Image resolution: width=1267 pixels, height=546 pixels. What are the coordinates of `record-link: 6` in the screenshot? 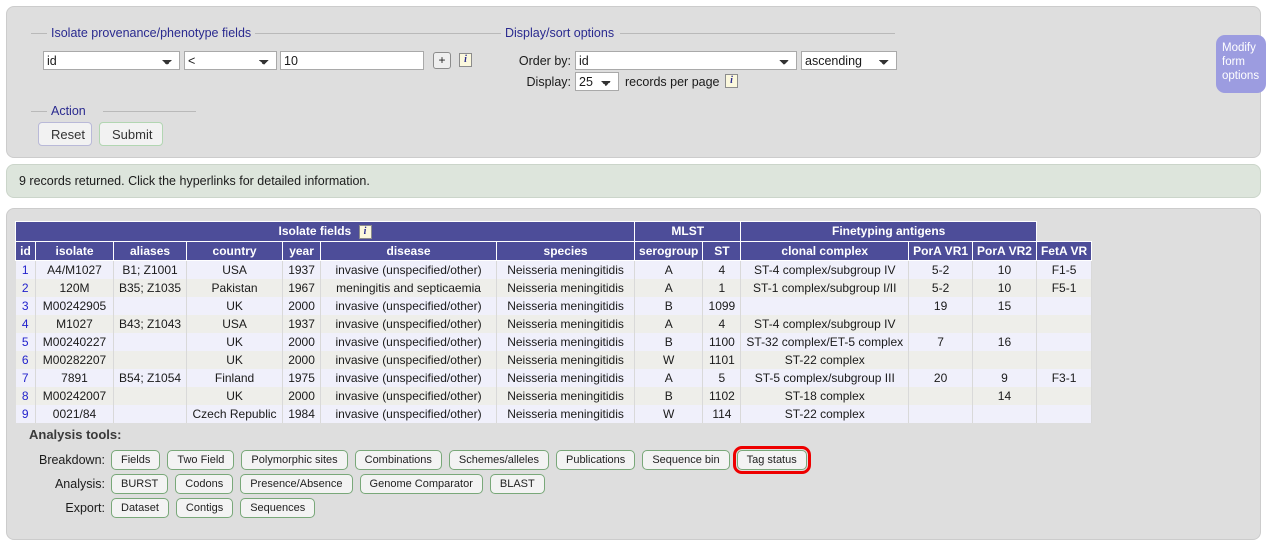 It's located at (25, 360).